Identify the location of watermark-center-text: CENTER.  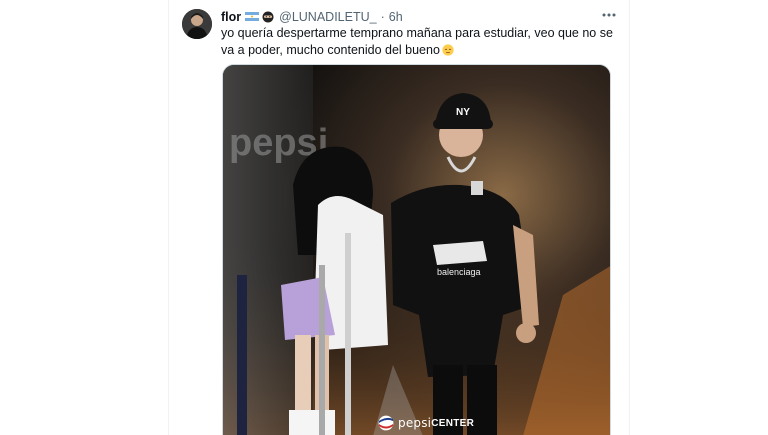
(453, 423).